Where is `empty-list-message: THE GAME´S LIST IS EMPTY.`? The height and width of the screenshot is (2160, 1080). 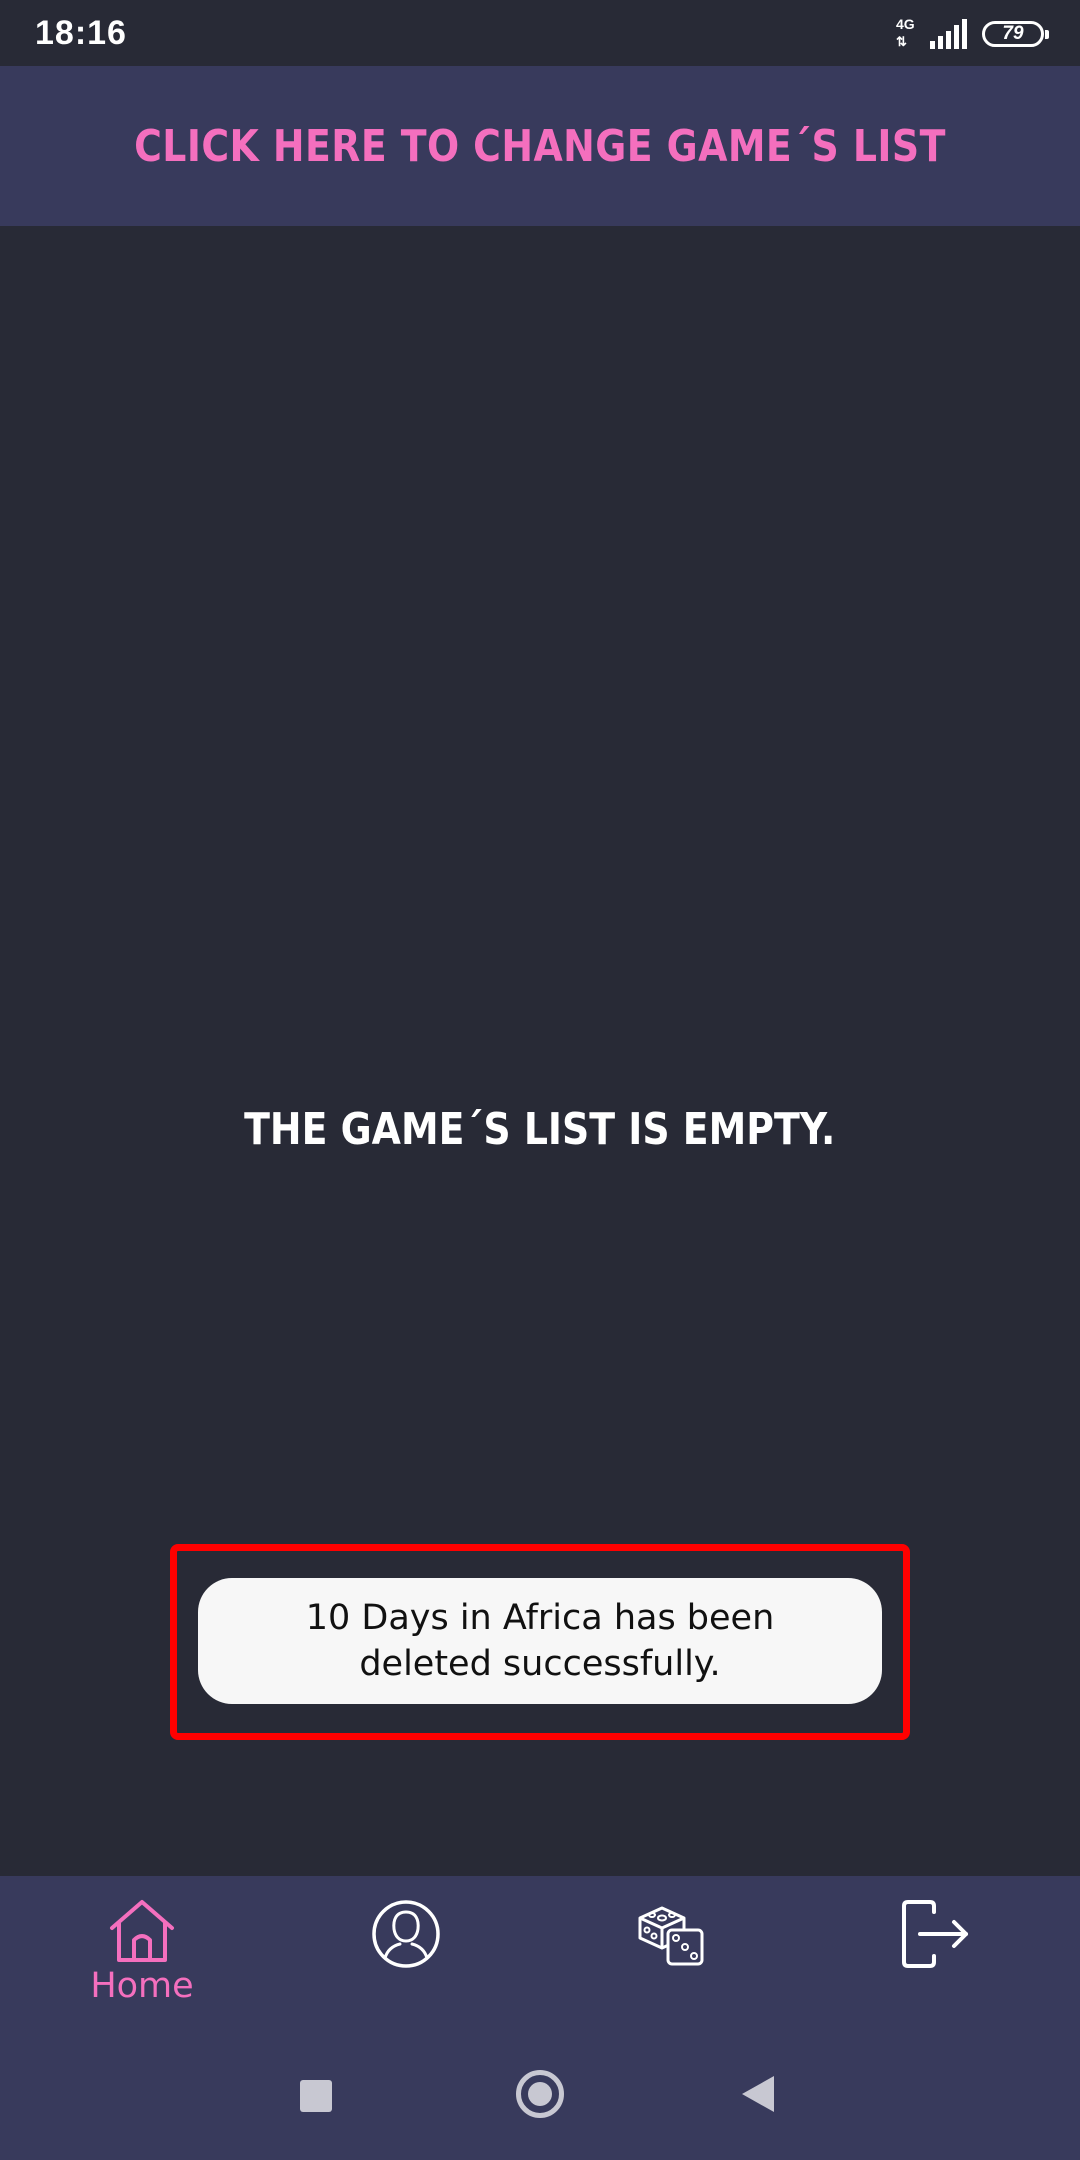 empty-list-message: THE GAME´S LIST IS EMPTY. is located at coordinates (540, 1130).